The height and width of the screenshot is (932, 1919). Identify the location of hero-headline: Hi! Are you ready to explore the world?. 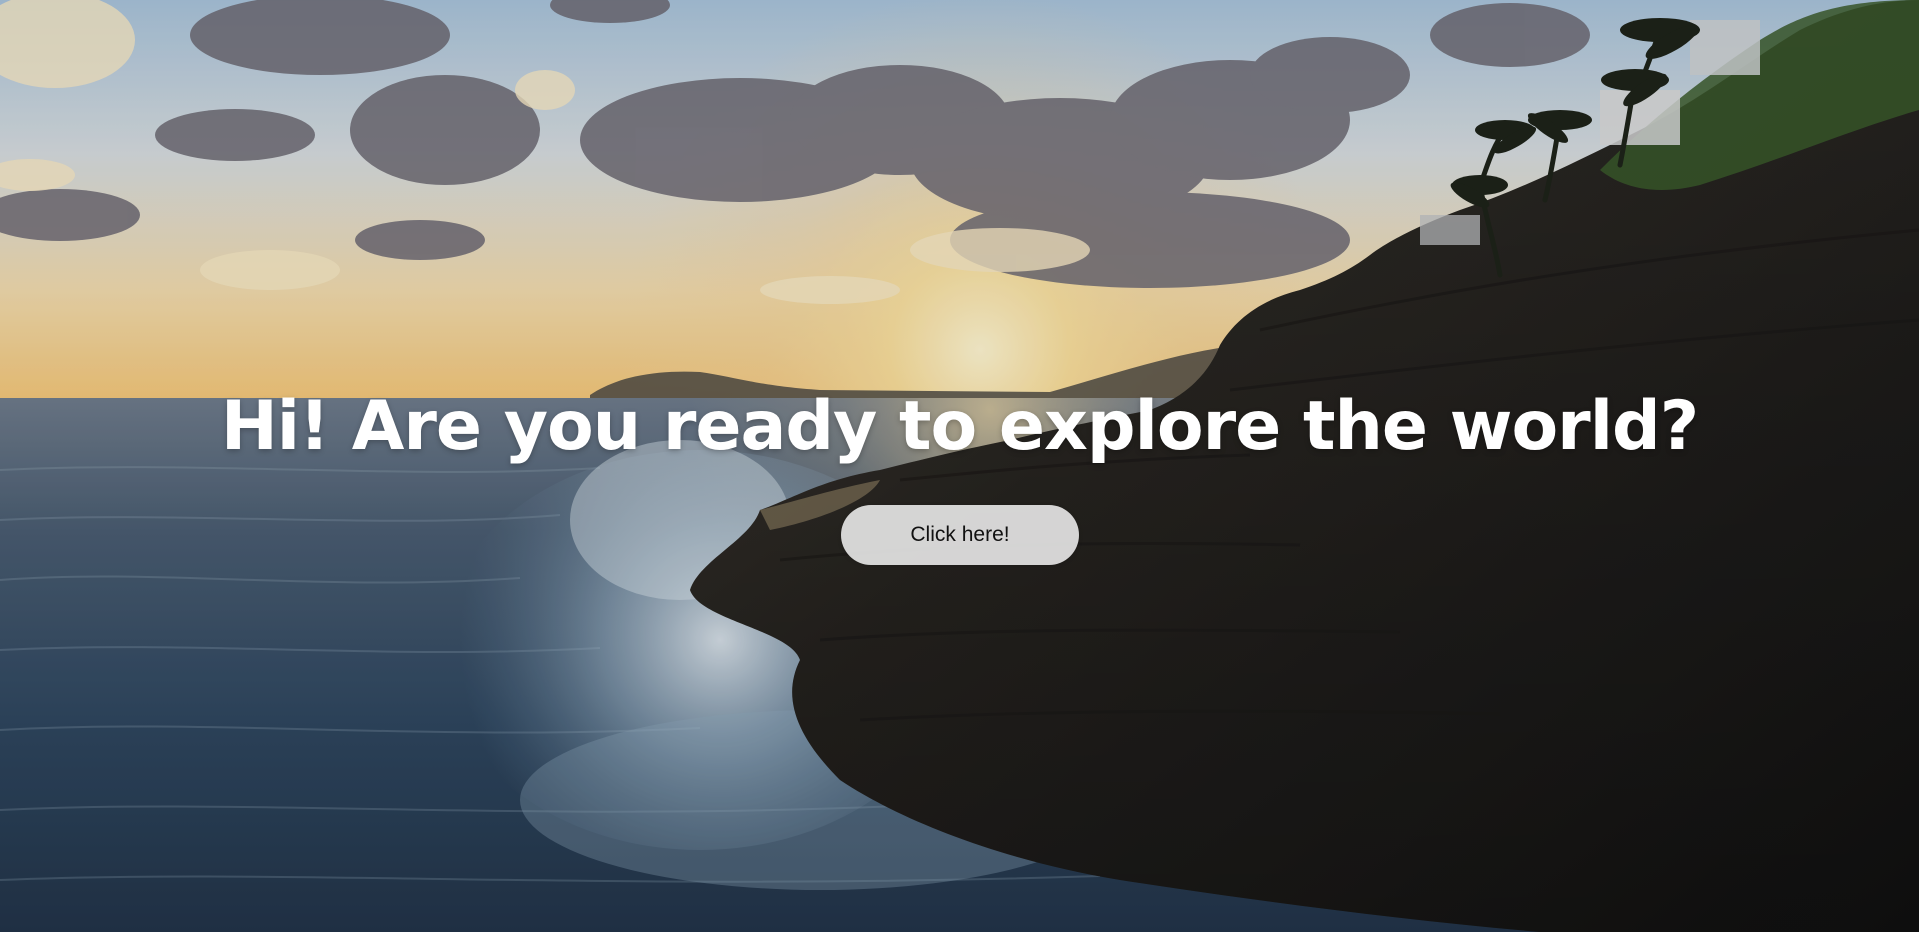
(959, 426).